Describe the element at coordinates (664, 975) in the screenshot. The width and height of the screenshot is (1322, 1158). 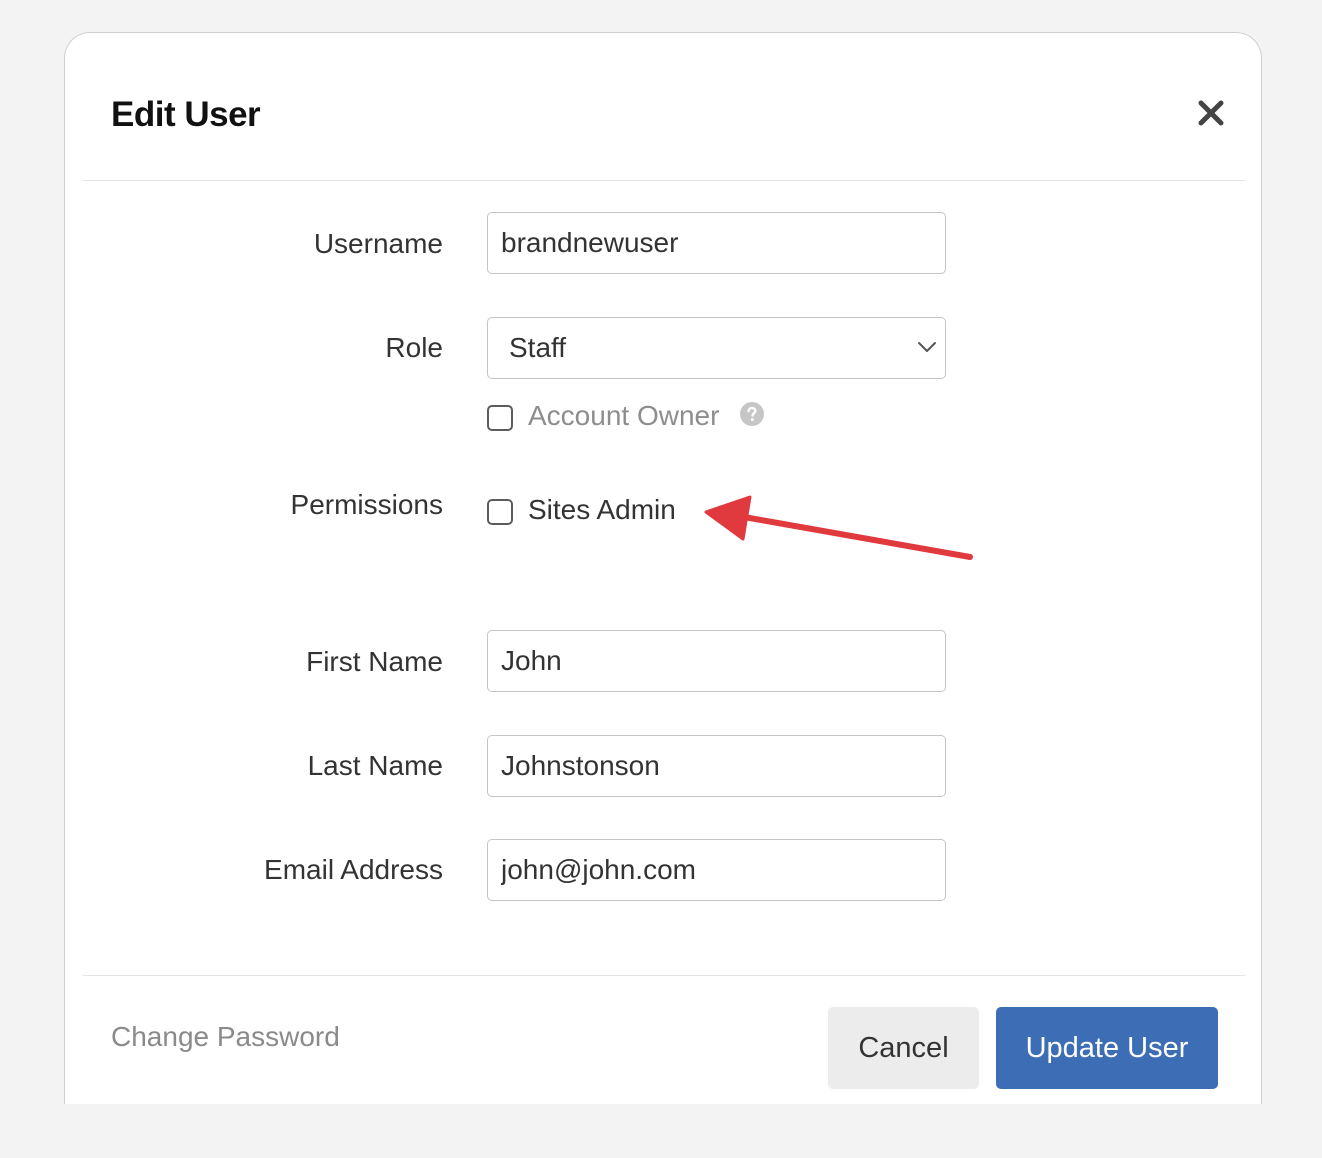
I see `footer-divider` at that location.